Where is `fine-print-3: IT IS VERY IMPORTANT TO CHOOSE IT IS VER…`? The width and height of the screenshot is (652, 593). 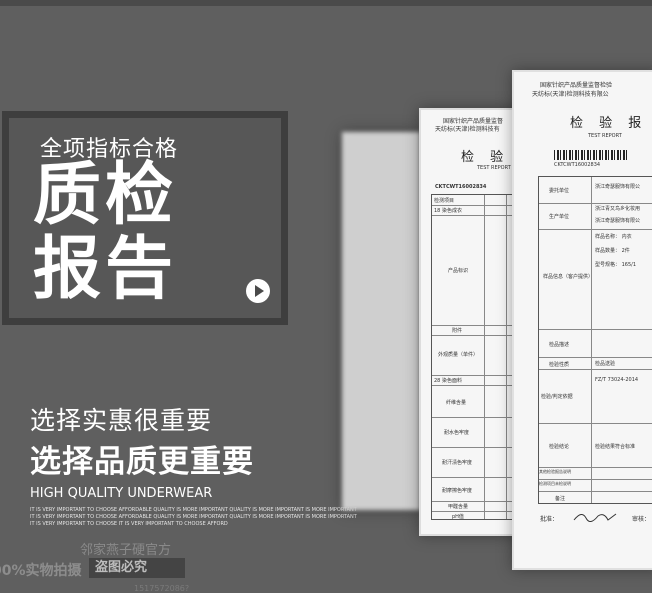
fine-print-3: IT IS VERY IMPORTANT TO CHOOSE IT IS VER… is located at coordinates (129, 524).